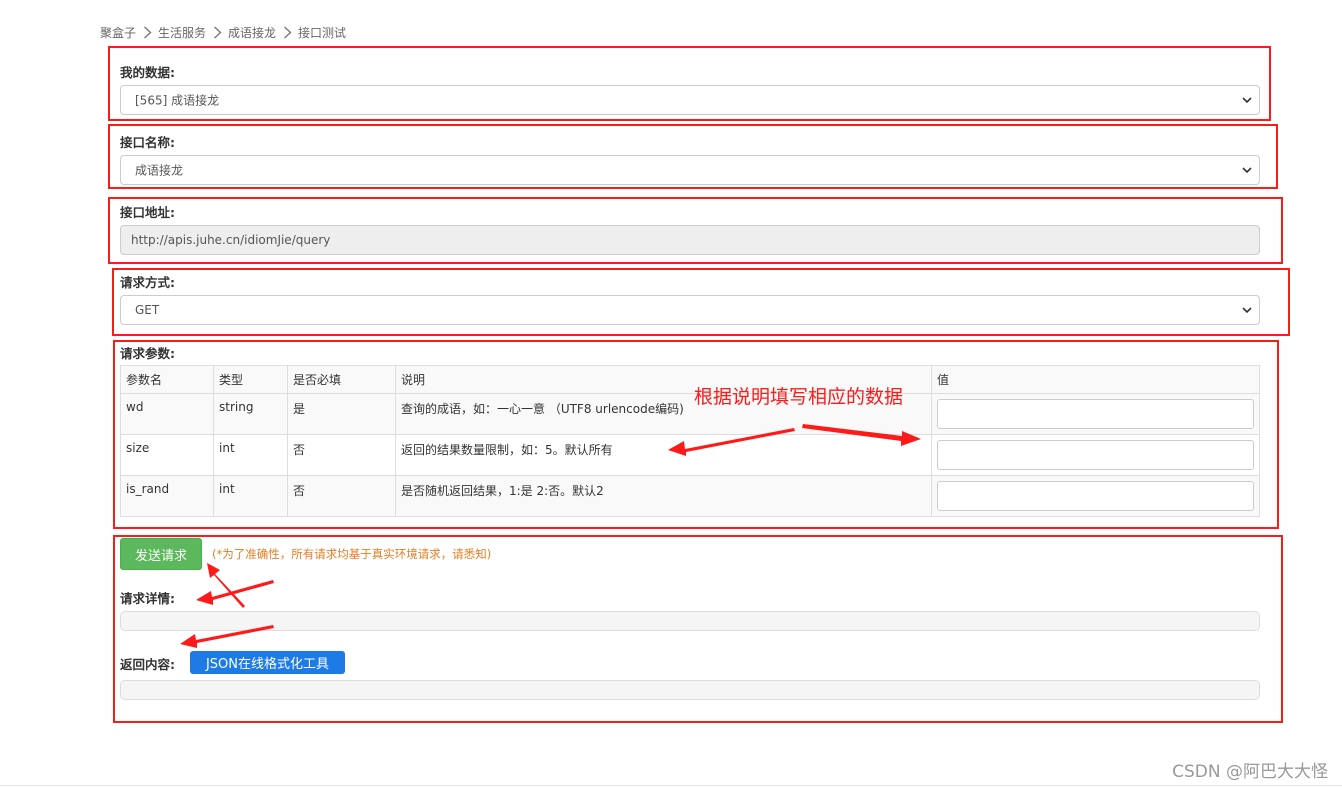  Describe the element at coordinates (167, 379) in the screenshot. I see `header-param-name: 参数名` at that location.